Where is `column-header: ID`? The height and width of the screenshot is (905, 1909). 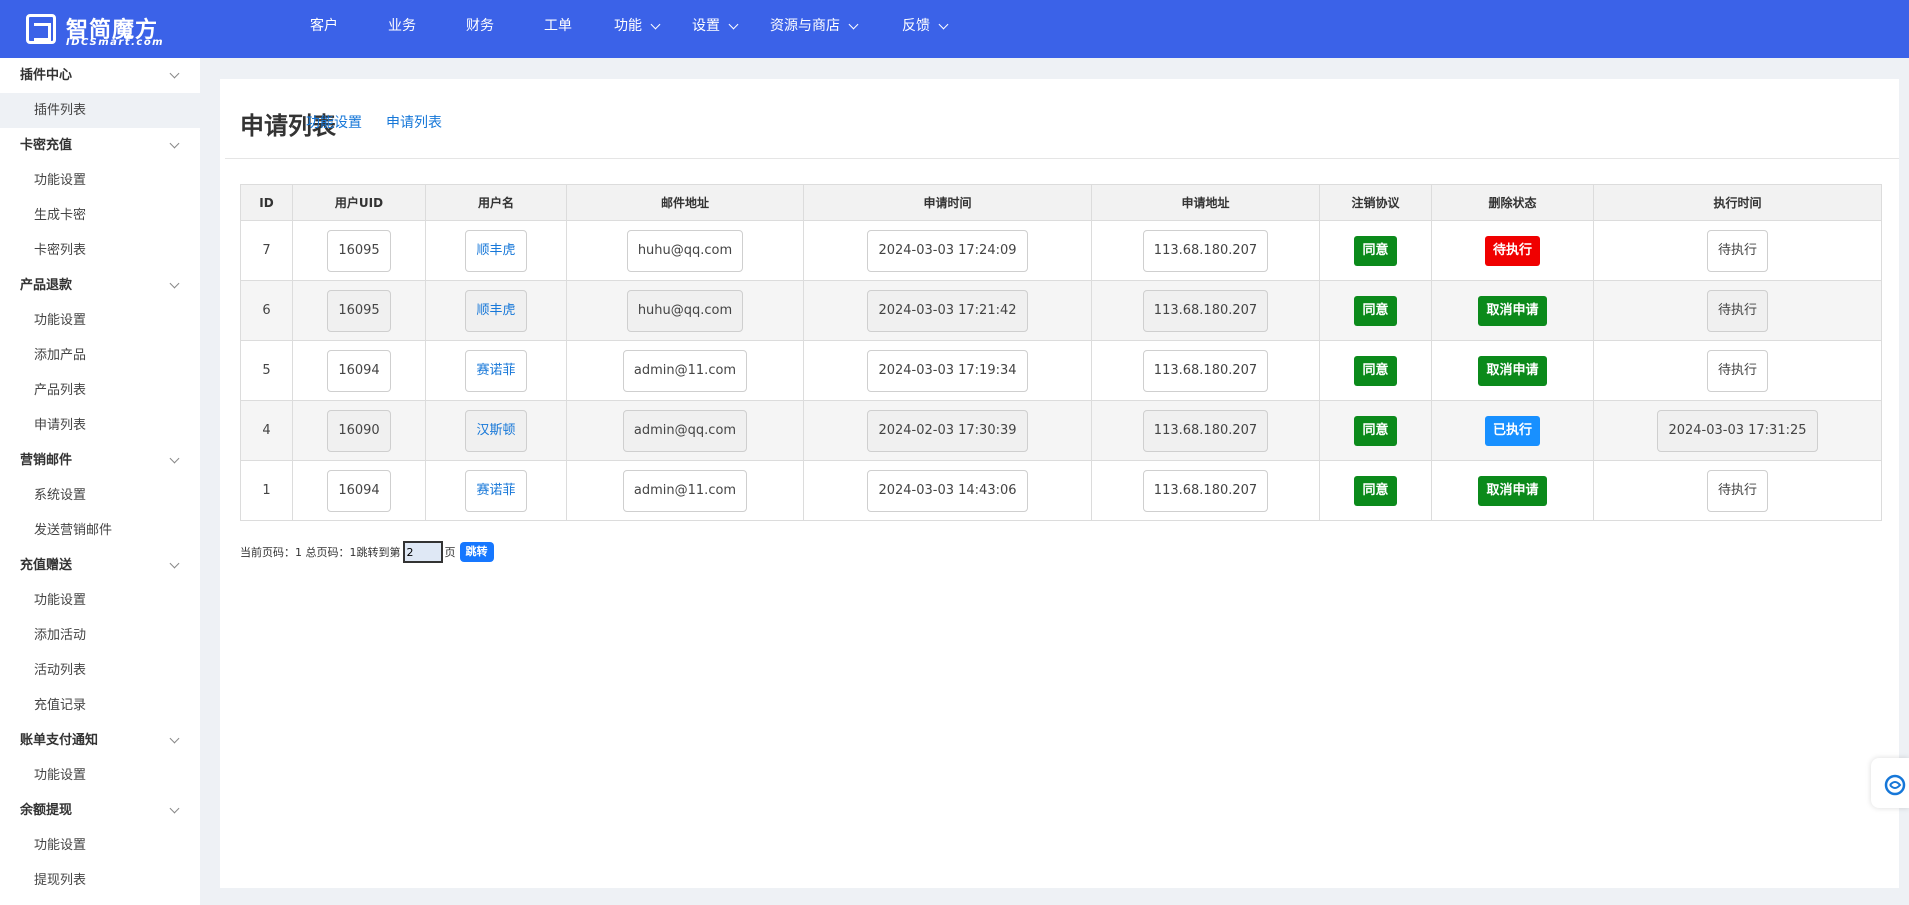
column-header: ID is located at coordinates (266, 202).